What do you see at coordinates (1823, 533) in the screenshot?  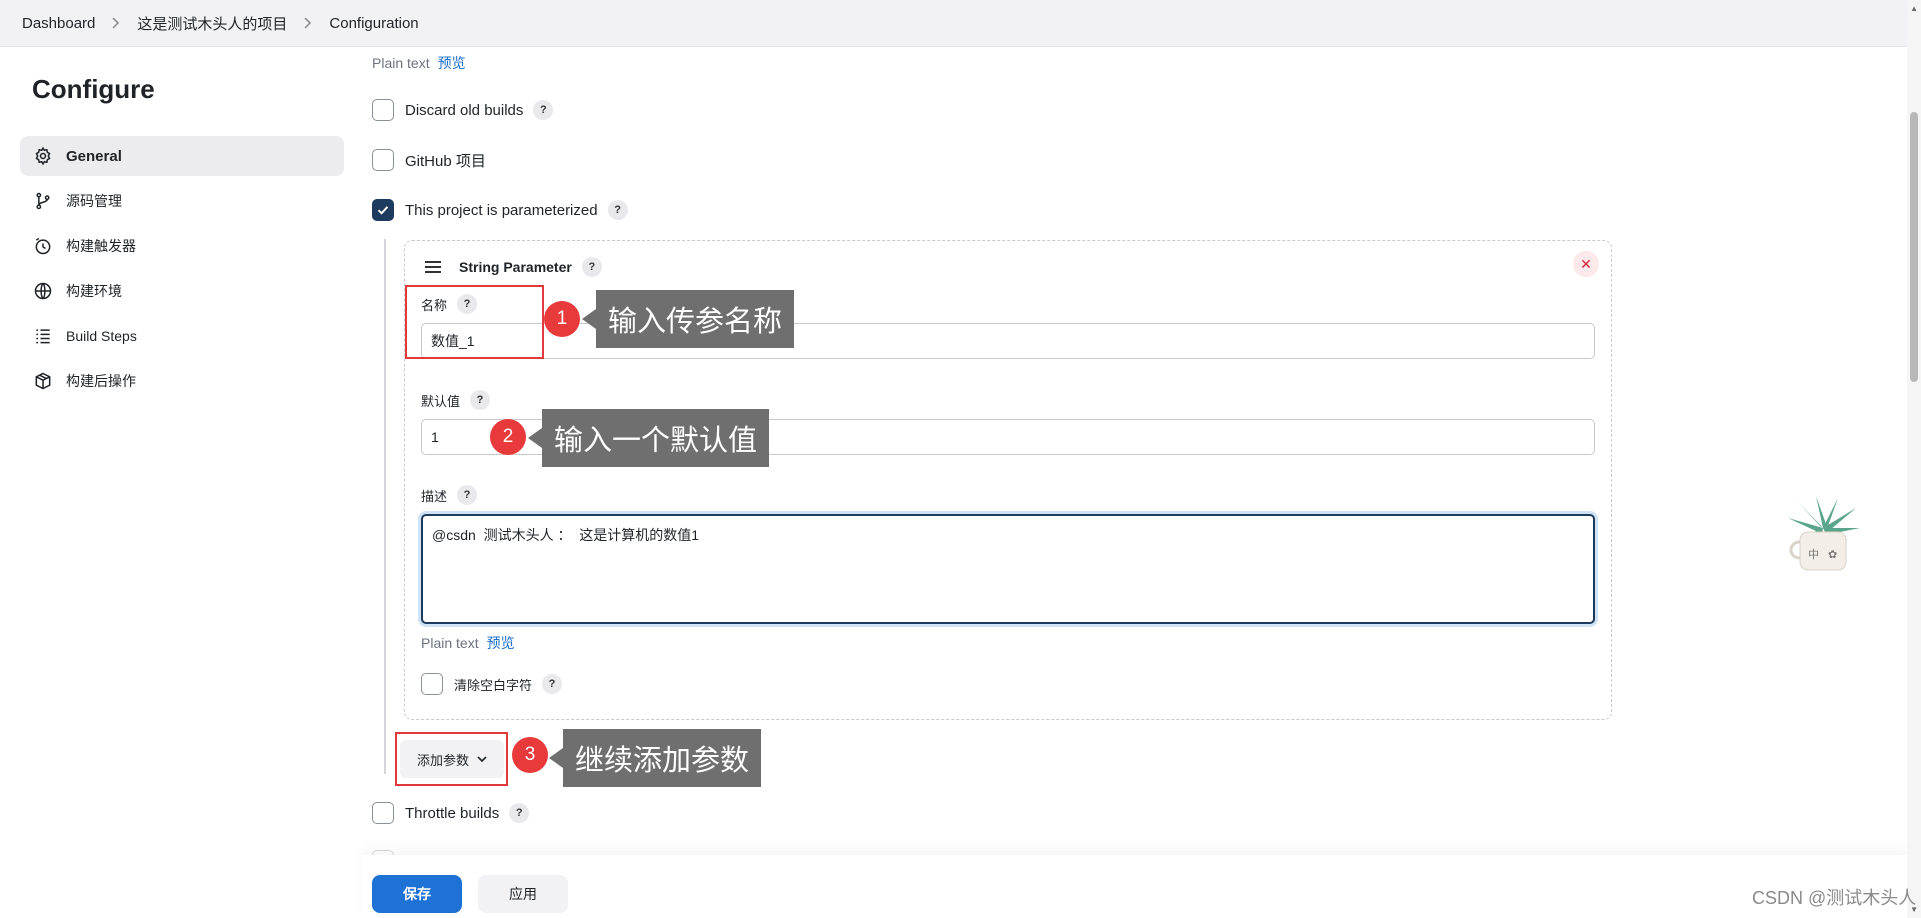 I see `plant-widget: 中 ✿` at bounding box center [1823, 533].